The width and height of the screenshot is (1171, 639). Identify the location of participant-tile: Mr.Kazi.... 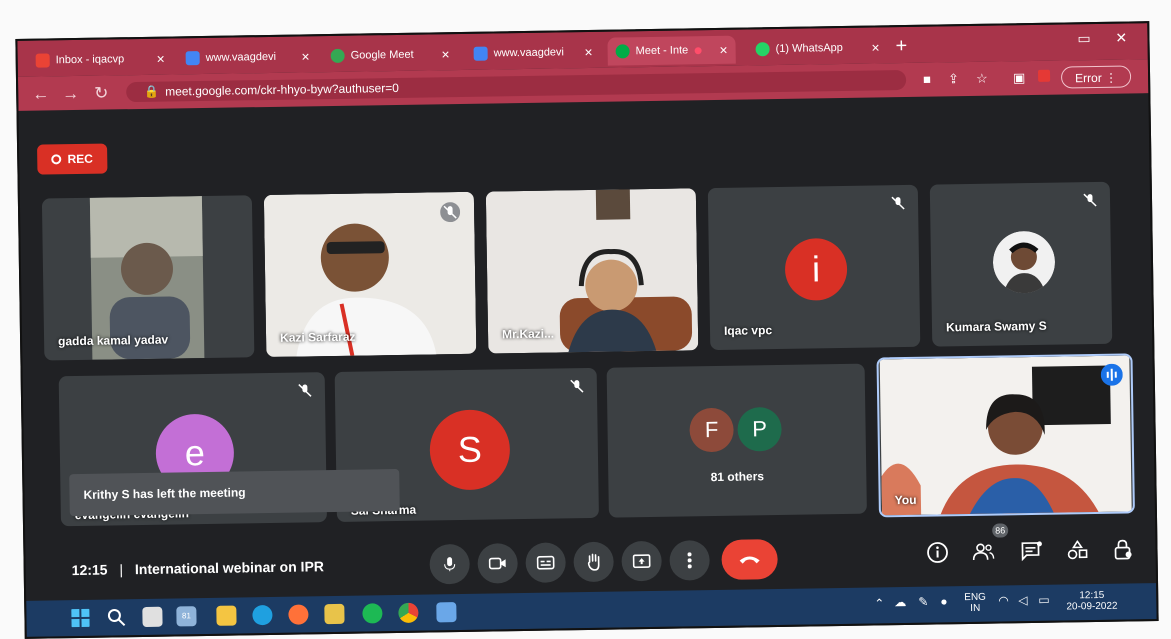
(592, 270).